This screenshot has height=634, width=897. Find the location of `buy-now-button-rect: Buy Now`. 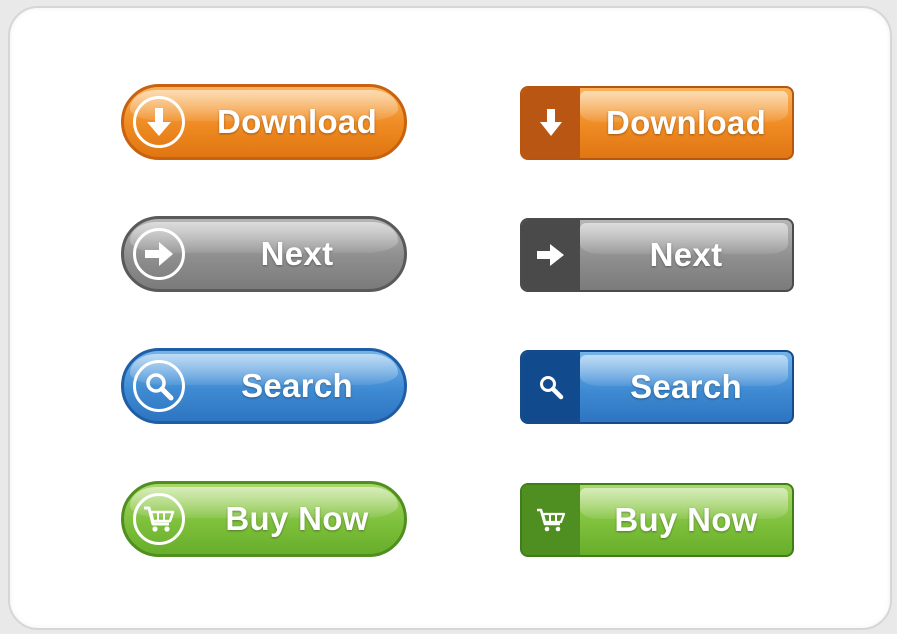

buy-now-button-rect: Buy Now is located at coordinates (657, 520).